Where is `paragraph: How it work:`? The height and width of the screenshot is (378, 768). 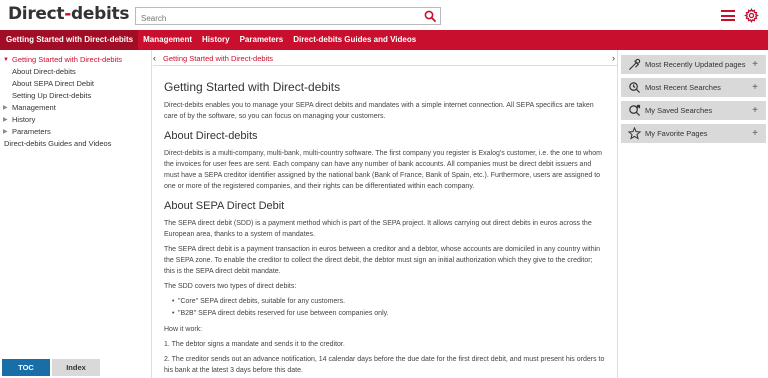
paragraph: How it work: is located at coordinates (183, 329).